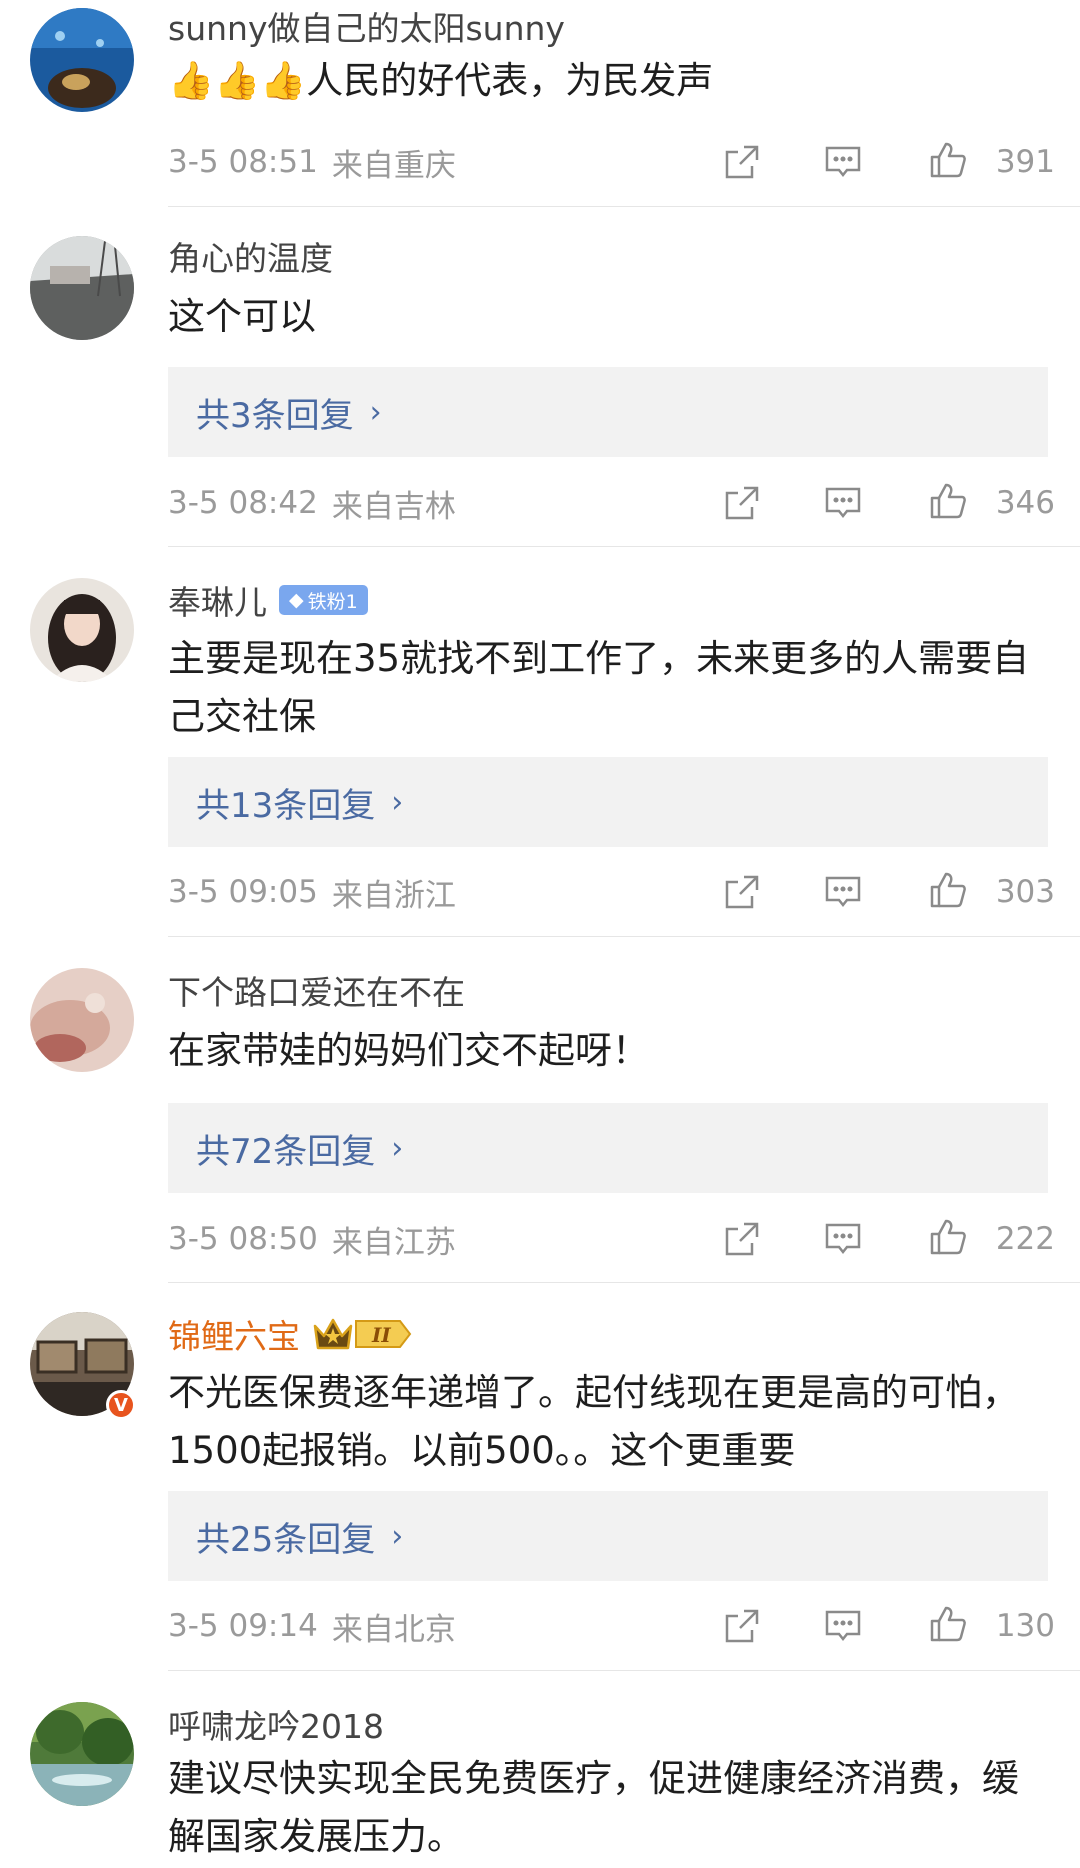  Describe the element at coordinates (316, 990) in the screenshot. I see `username: 下个路口爱还在不在` at that location.